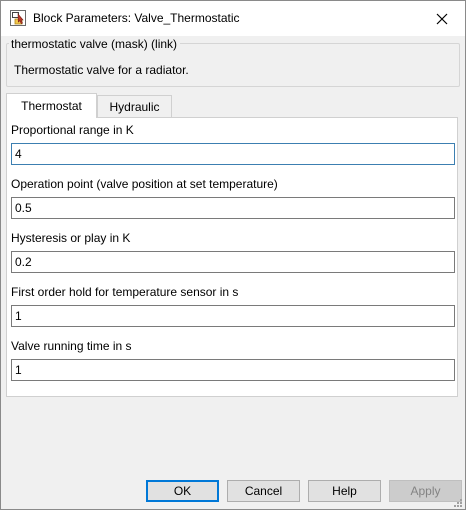 The image size is (466, 511). What do you see at coordinates (51, 105) in the screenshot?
I see `tab-thermostat: Thermostat` at bounding box center [51, 105].